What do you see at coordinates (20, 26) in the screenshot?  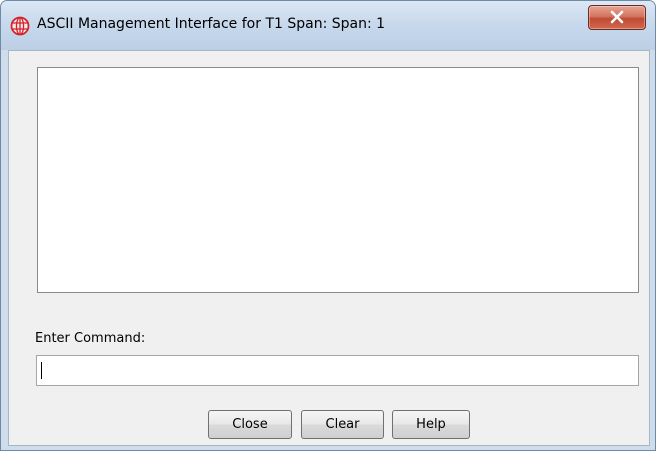 I see `globe-grid-icon` at bounding box center [20, 26].